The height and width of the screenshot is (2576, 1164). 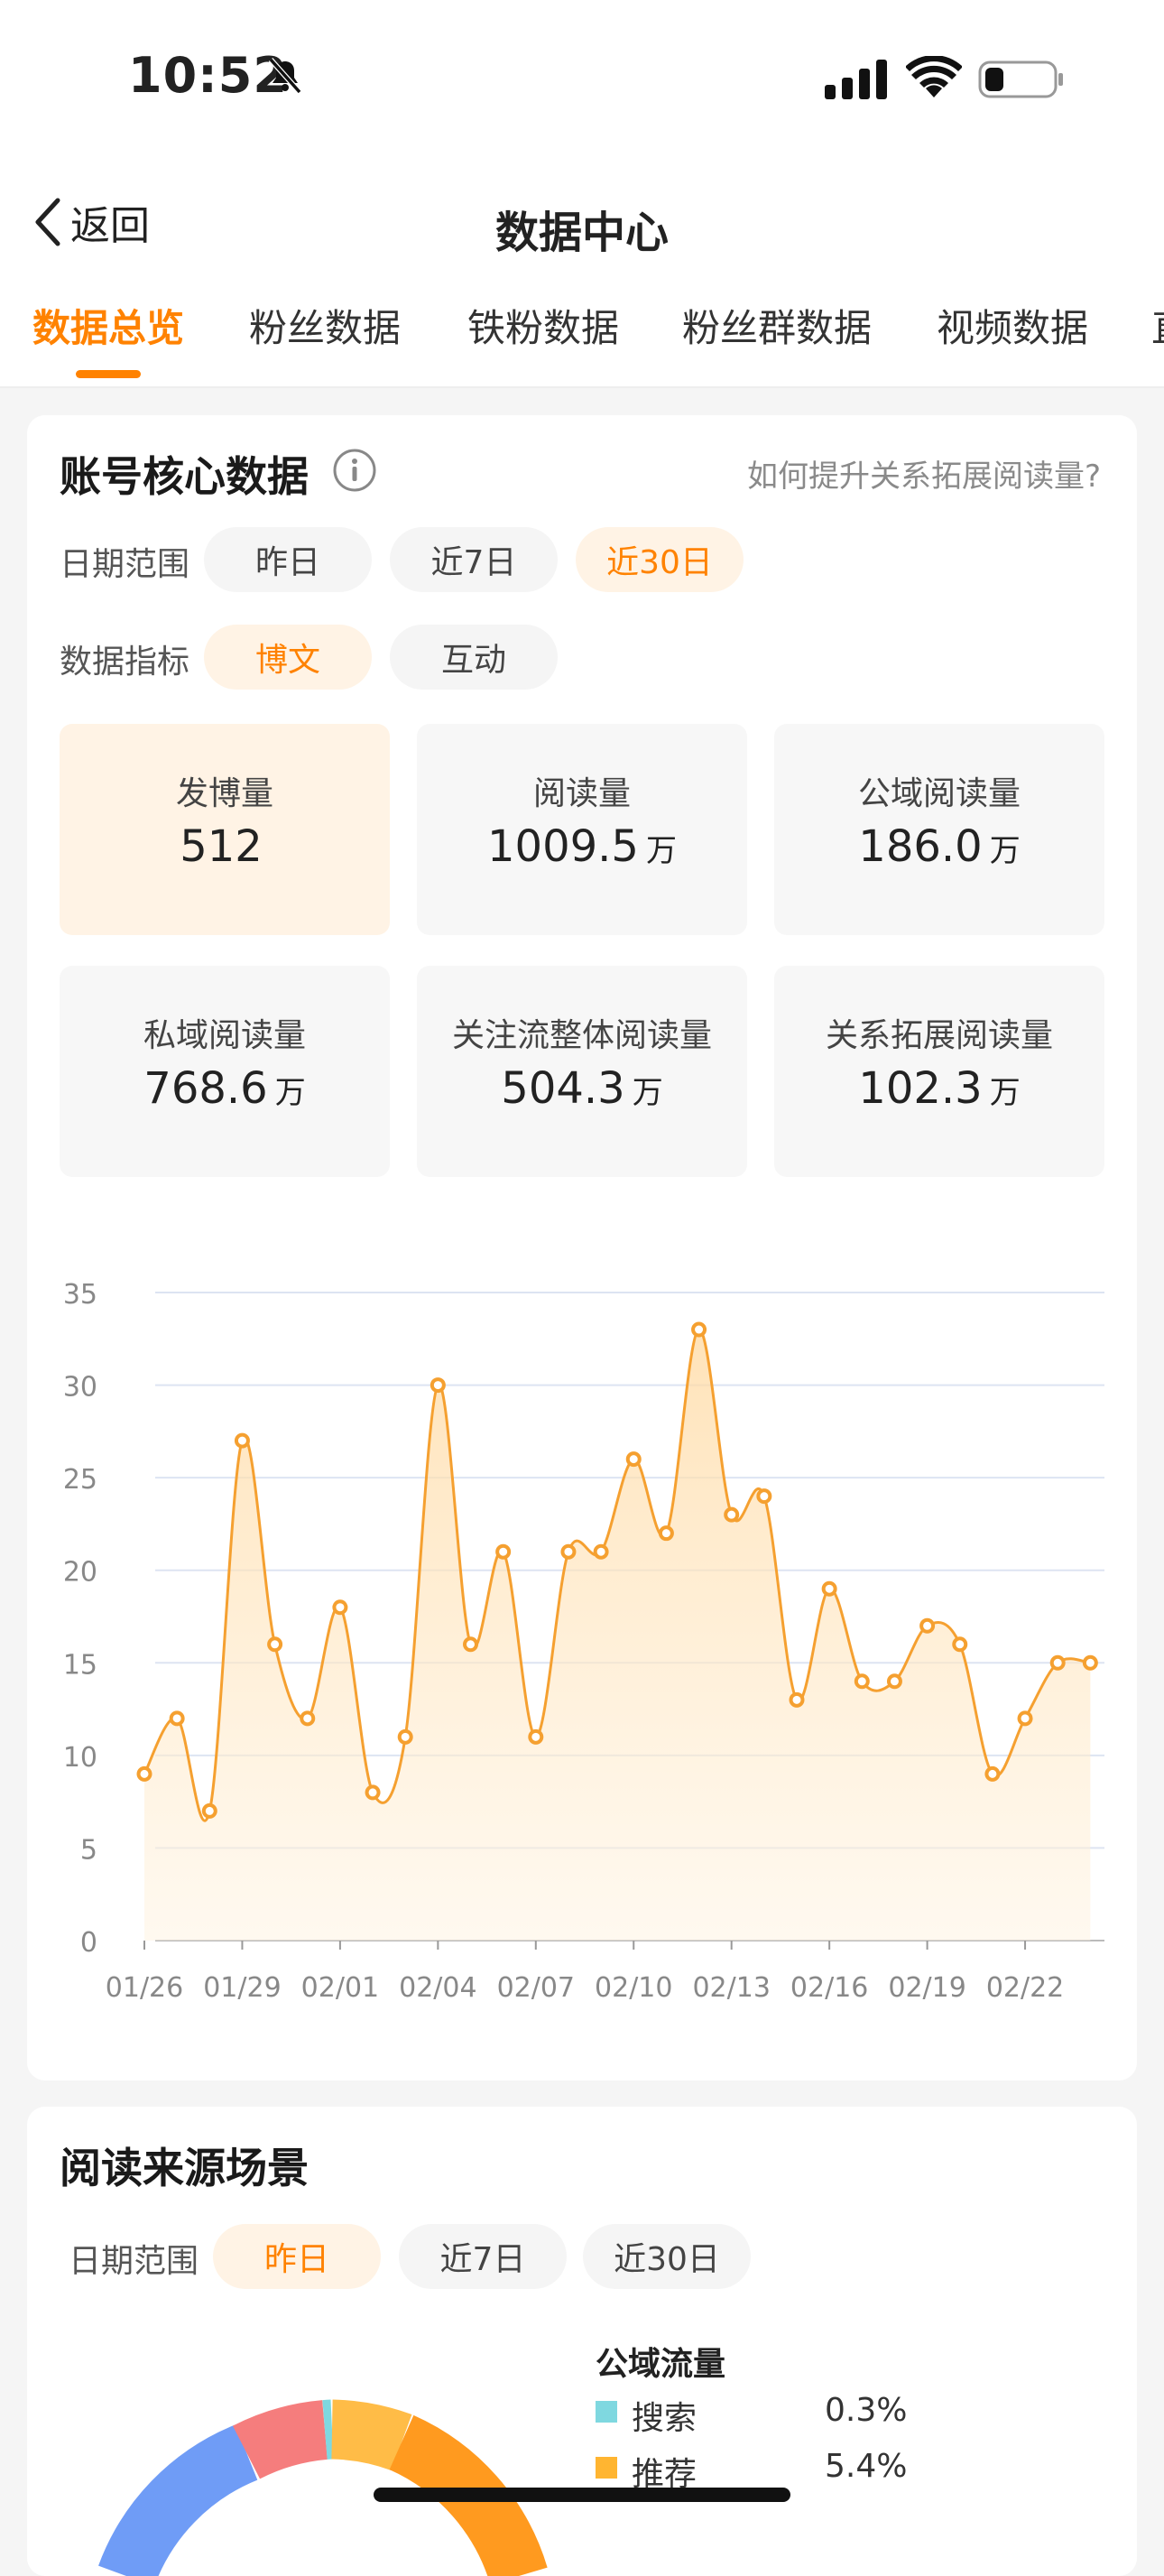 What do you see at coordinates (1013, 325) in the screenshot?
I see `tab-video: 视频数据` at bounding box center [1013, 325].